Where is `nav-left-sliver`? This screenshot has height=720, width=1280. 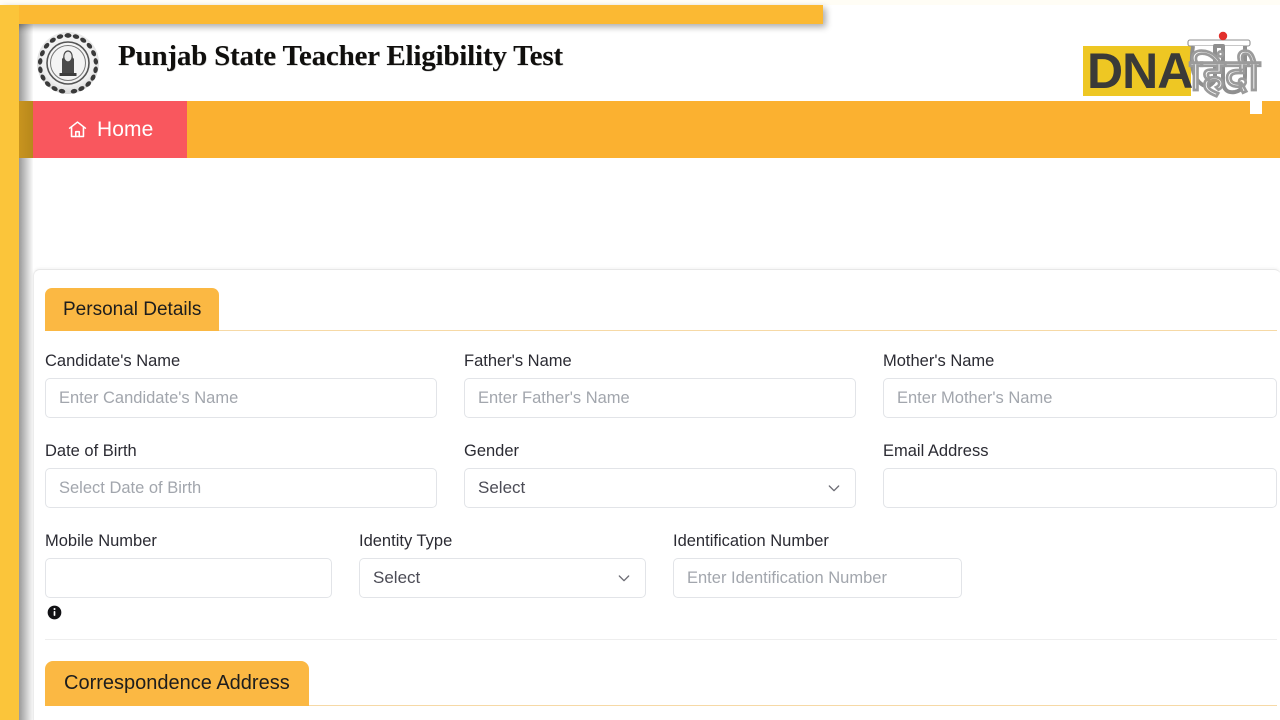 nav-left-sliver is located at coordinates (26, 129).